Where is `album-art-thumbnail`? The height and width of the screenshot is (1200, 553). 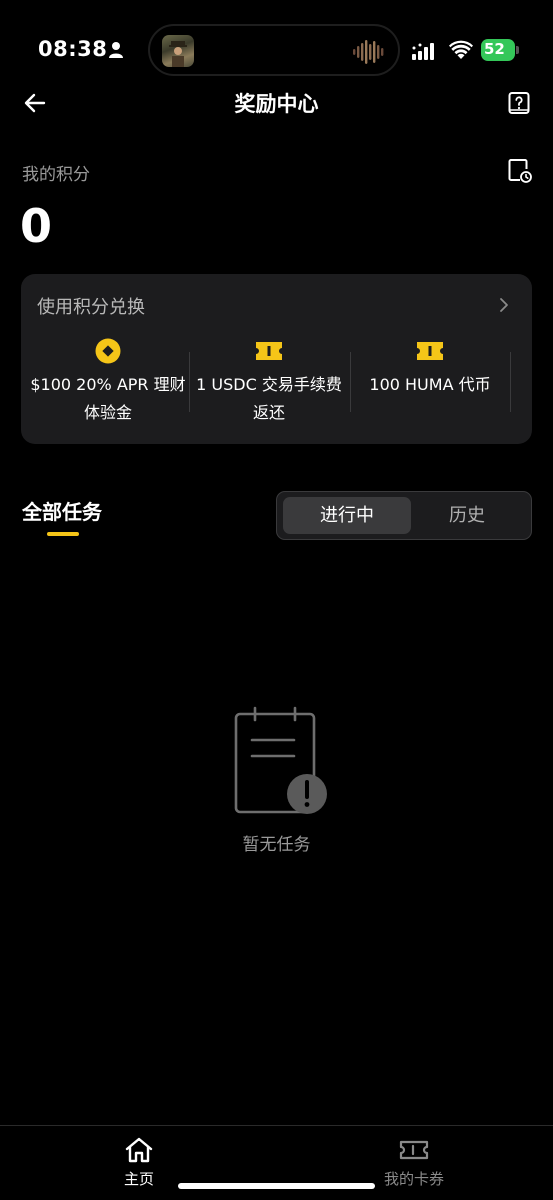
album-art-thumbnail is located at coordinates (178, 51).